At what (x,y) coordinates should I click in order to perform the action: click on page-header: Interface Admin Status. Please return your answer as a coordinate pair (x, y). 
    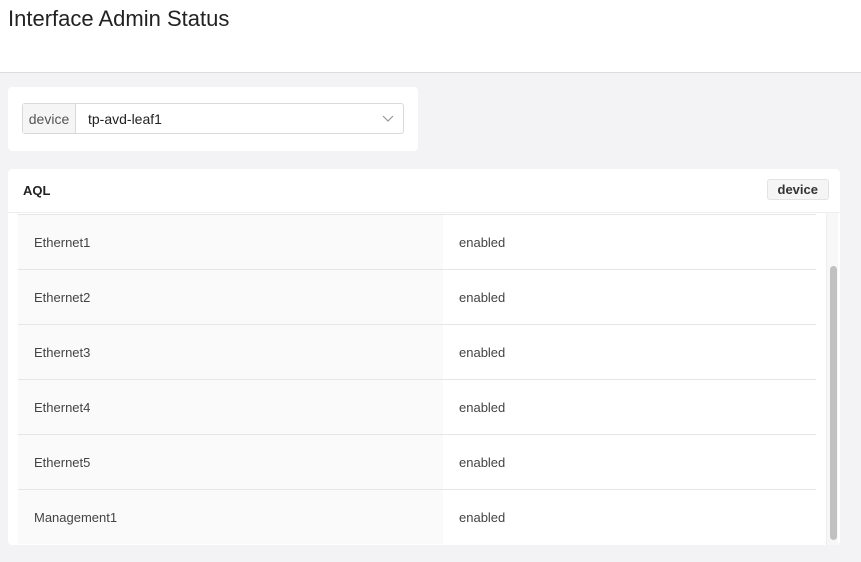
    Looking at the image, I should click on (430, 36).